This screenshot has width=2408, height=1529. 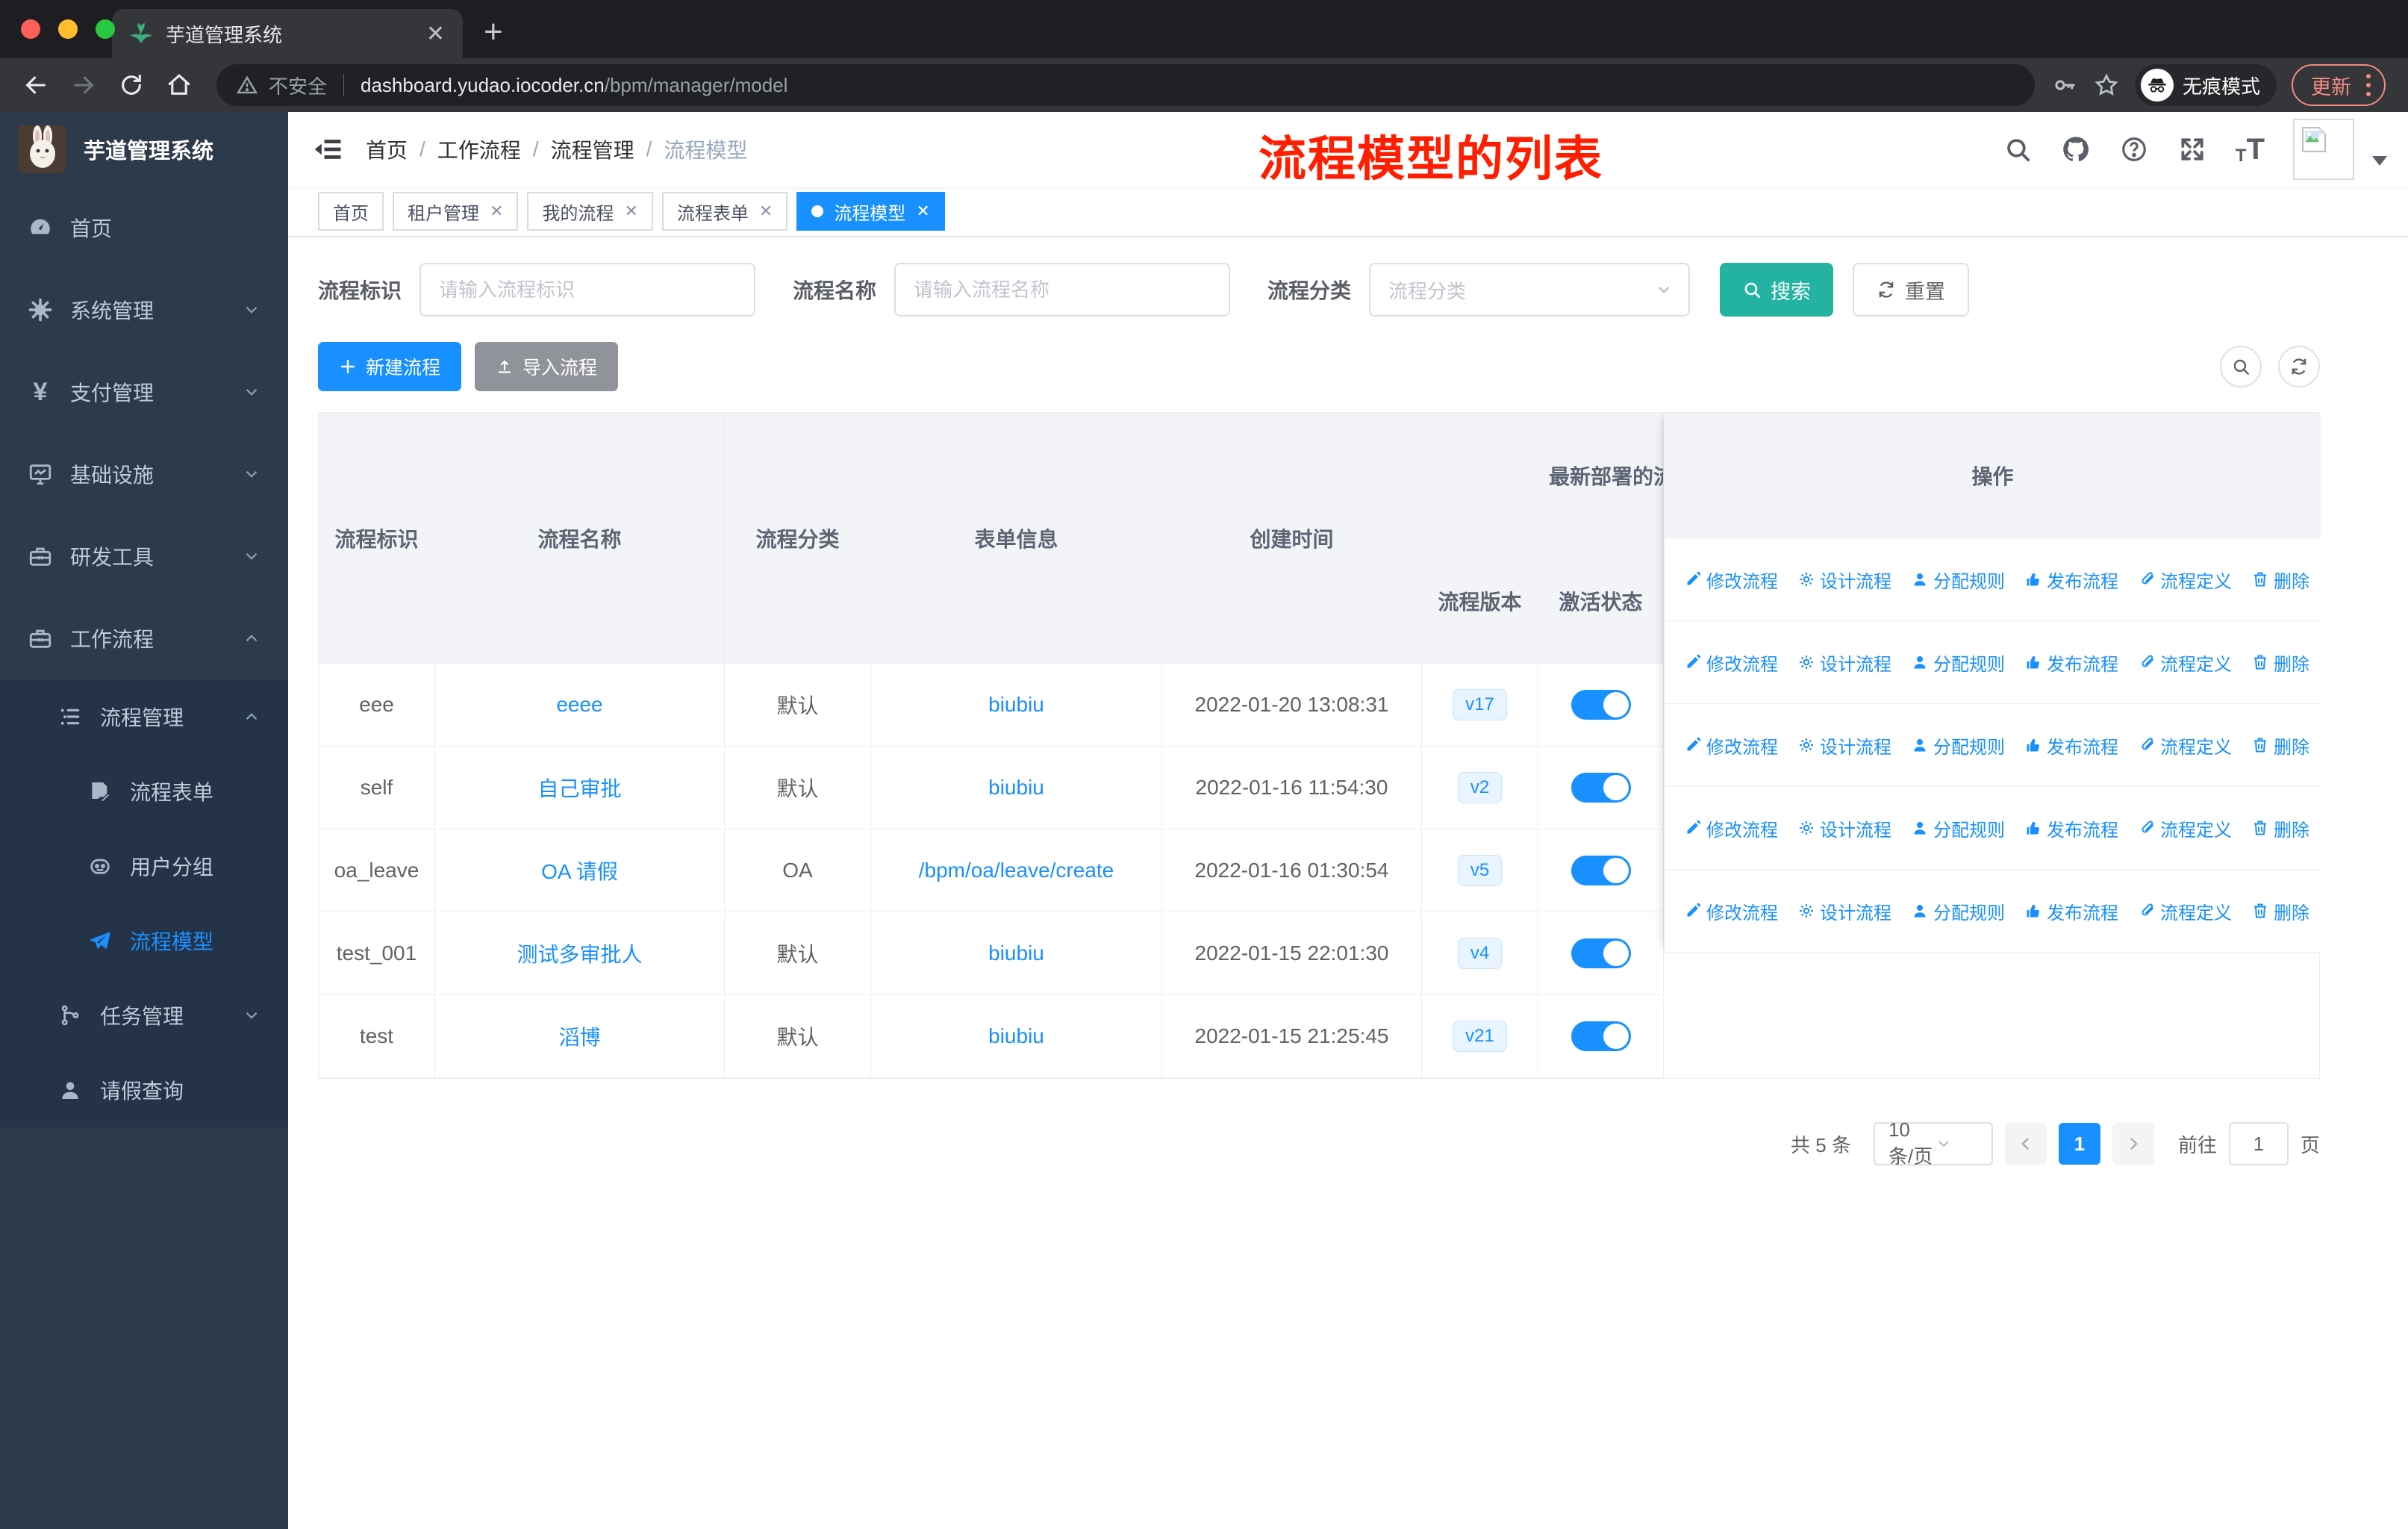 I want to click on browser-menu-icon, so click(x=2368, y=85).